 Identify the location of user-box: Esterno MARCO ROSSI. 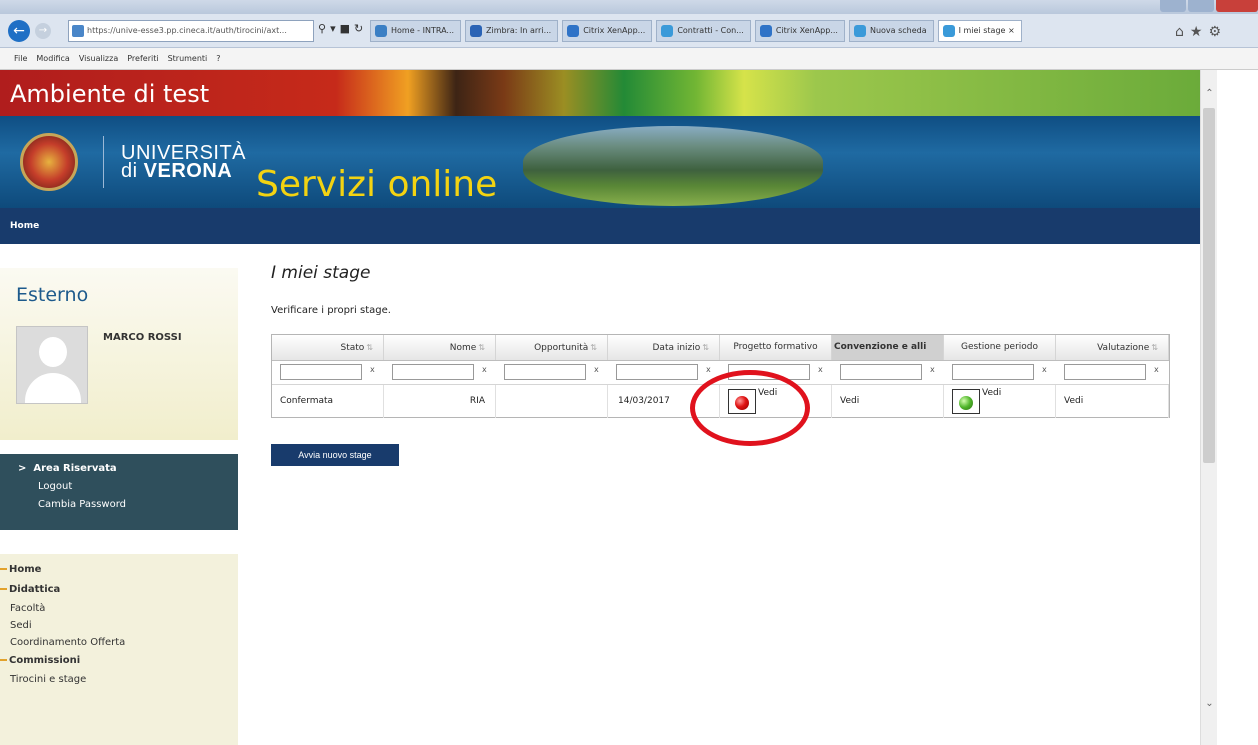
(119, 354).